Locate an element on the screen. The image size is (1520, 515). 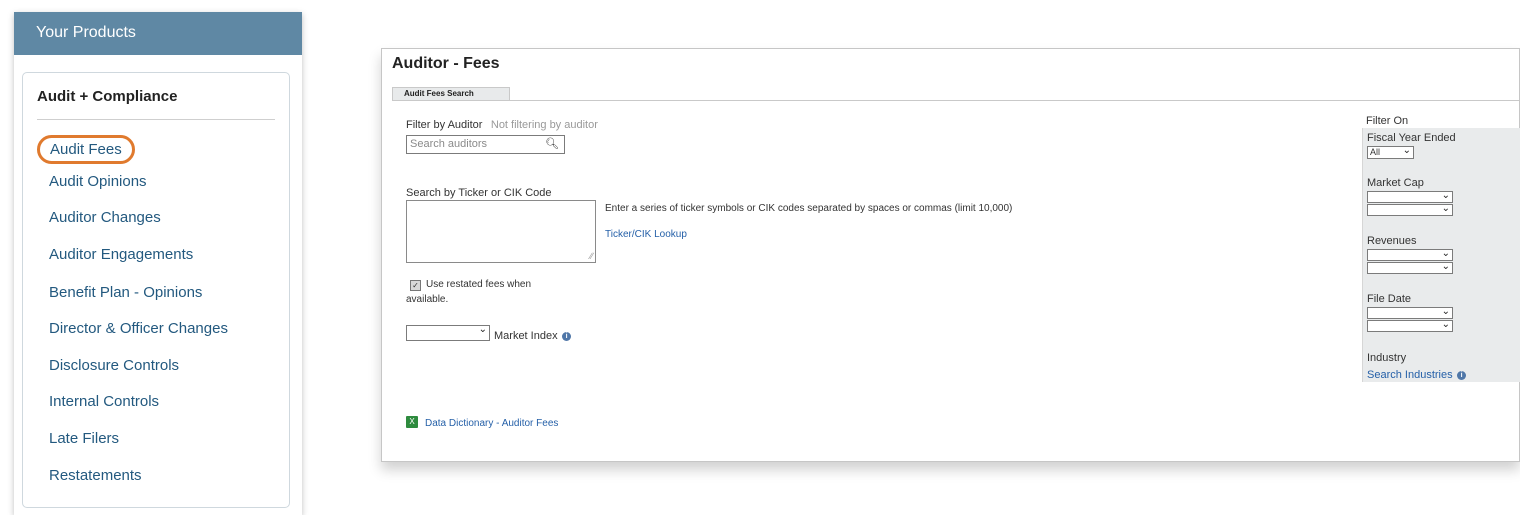
market-cap-min-select: ⌄ is located at coordinates (1410, 196).